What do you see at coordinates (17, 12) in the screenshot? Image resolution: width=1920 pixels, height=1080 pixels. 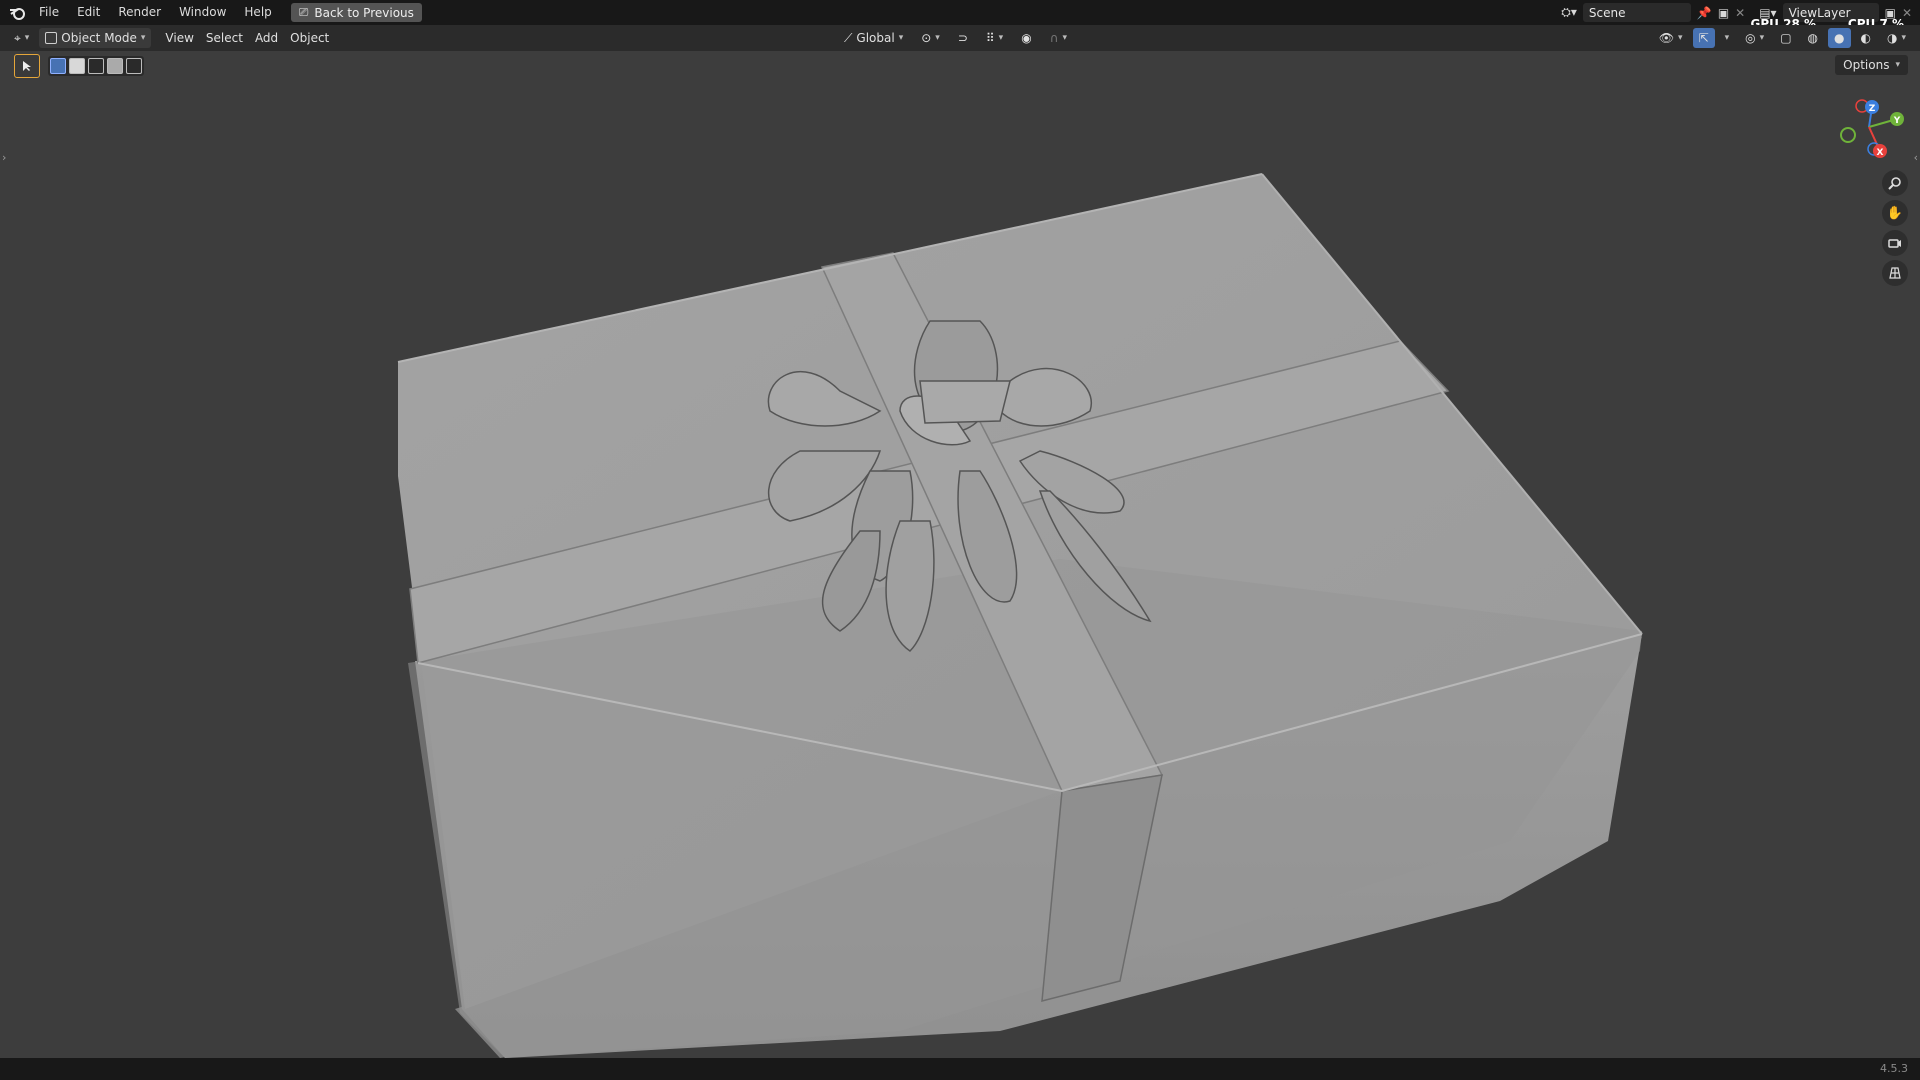 I see `blender-logo-icon` at bounding box center [17, 12].